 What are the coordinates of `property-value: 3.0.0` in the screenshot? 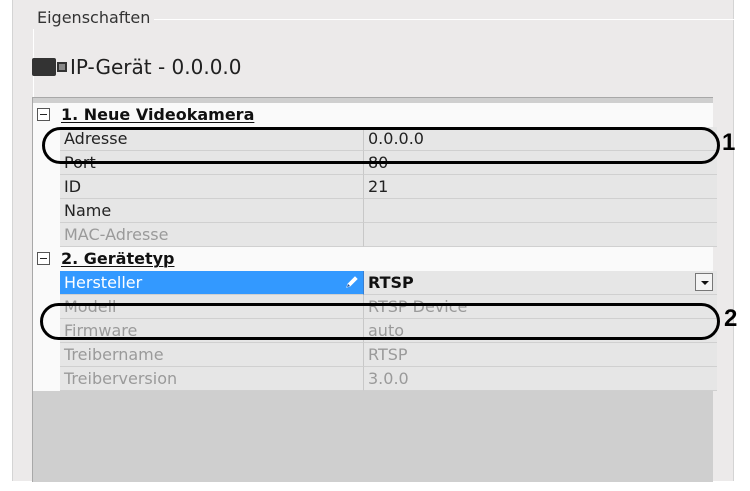 It's located at (540, 379).